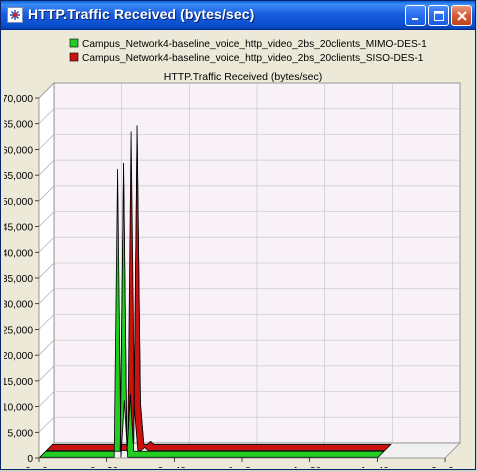 Image resolution: width=478 pixels, height=472 pixels. What do you see at coordinates (39, 467) in the screenshot?
I see `x-tick-label: 0m 0s` at bounding box center [39, 467].